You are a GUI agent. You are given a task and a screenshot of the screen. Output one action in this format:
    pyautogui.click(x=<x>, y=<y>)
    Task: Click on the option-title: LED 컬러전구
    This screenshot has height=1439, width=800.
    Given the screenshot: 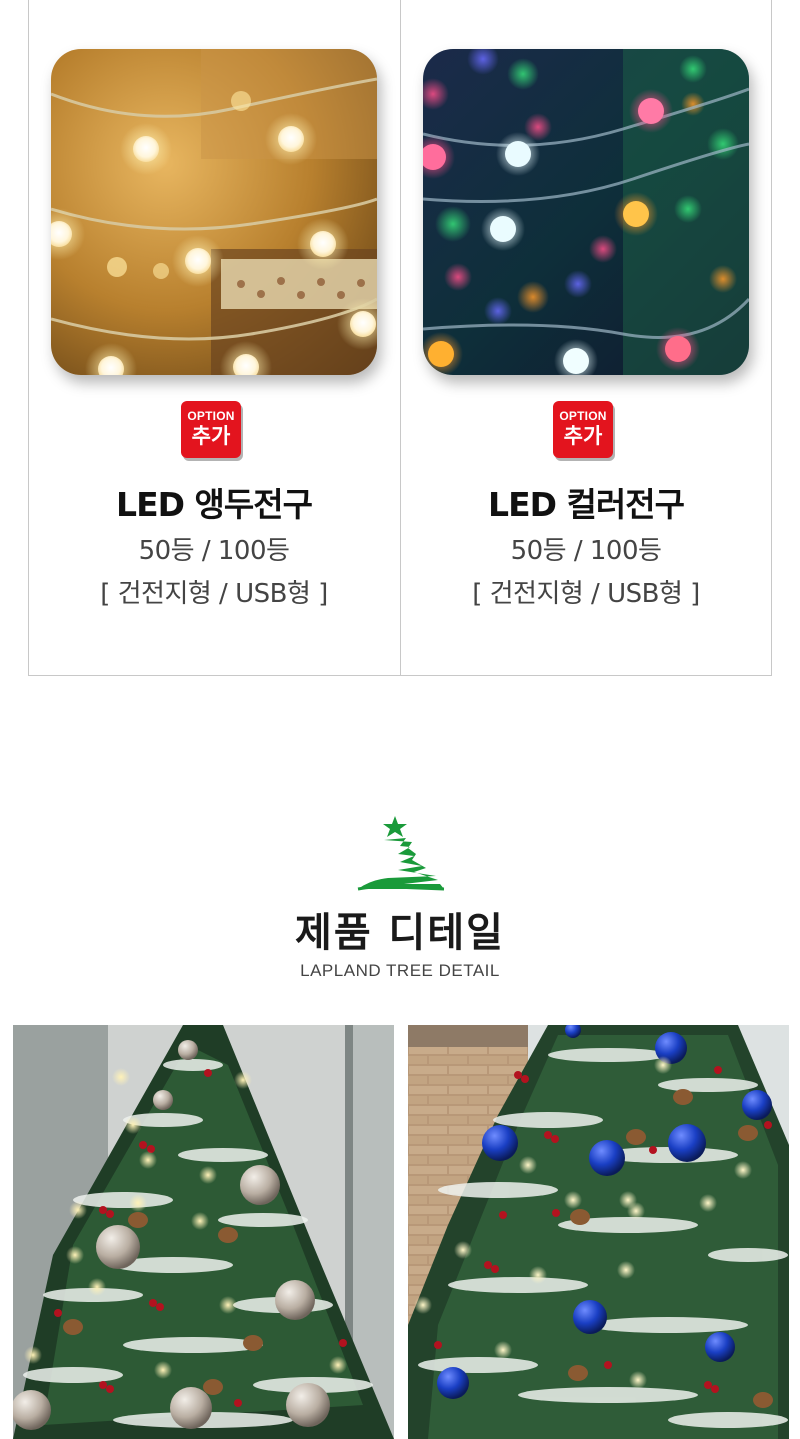 What is the action you would take?
    pyautogui.click(x=586, y=504)
    